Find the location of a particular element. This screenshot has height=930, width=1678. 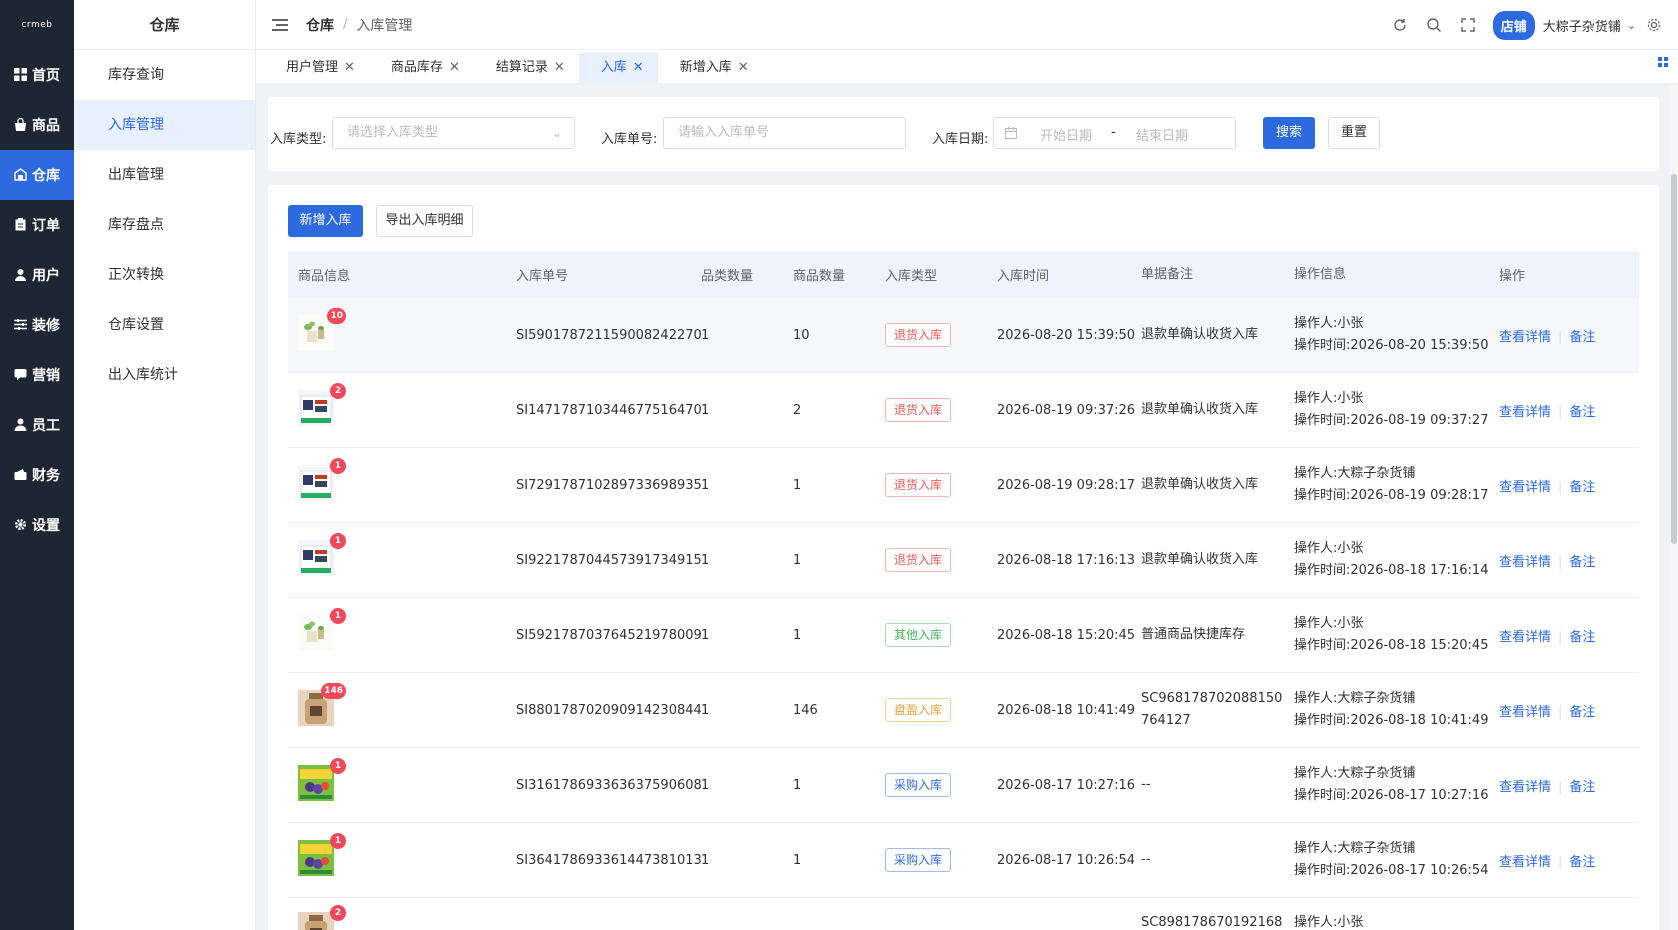

product-thumbnail: 146 is located at coordinates (322, 704).